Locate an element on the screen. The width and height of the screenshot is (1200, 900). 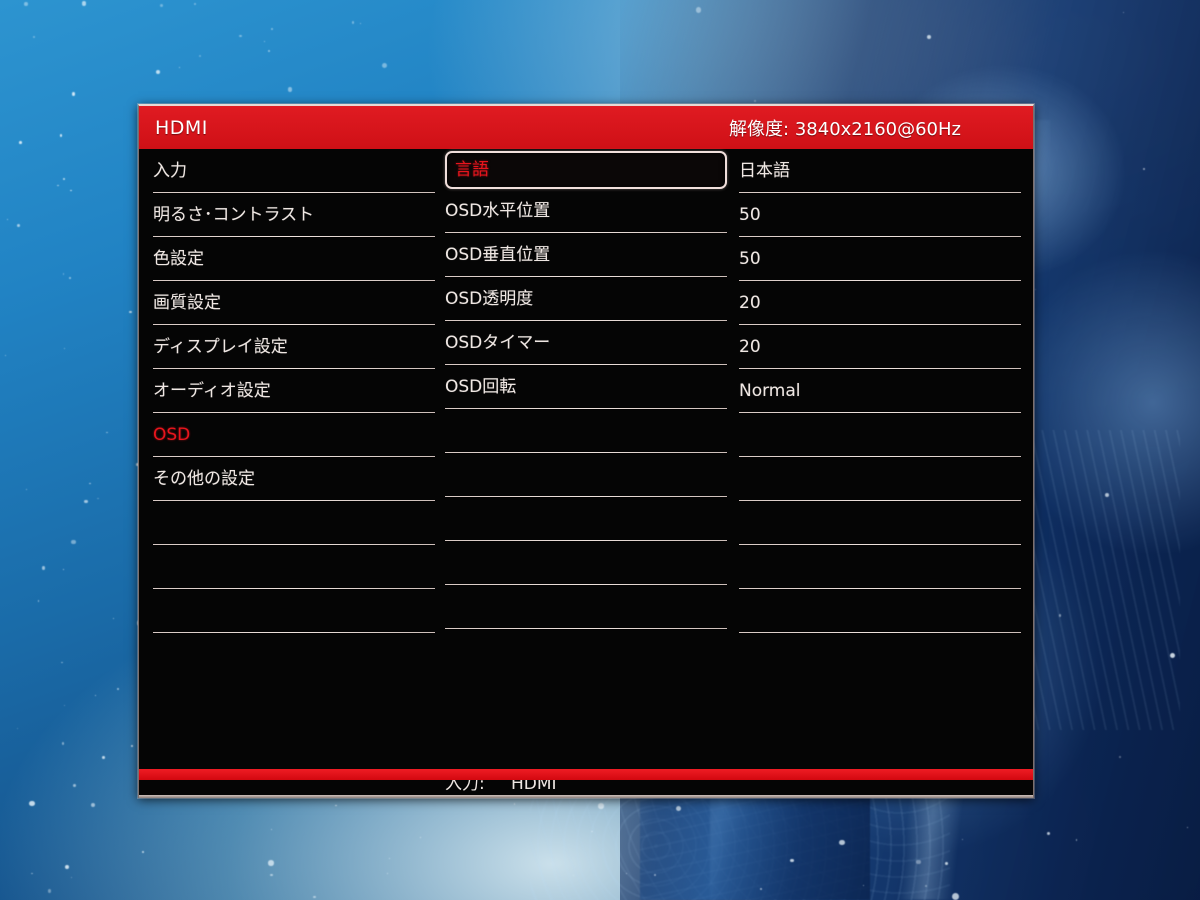
osd-item-column: 言語 OSD水平位置 OSD垂直位置 OSD透明度 OSDタイマー OSD回転 is located at coordinates (586, 389).